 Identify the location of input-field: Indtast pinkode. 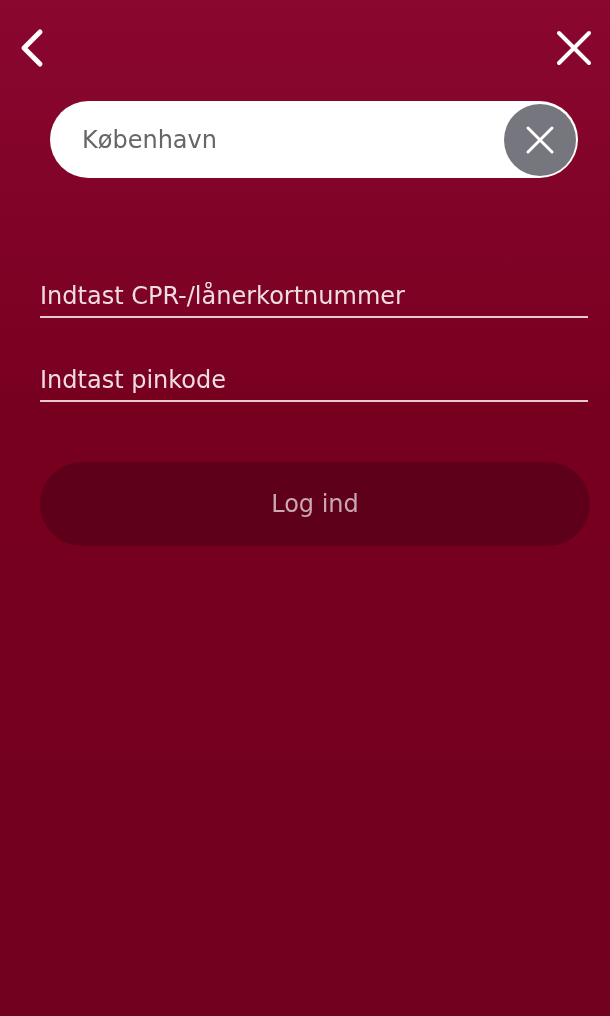
(314, 384).